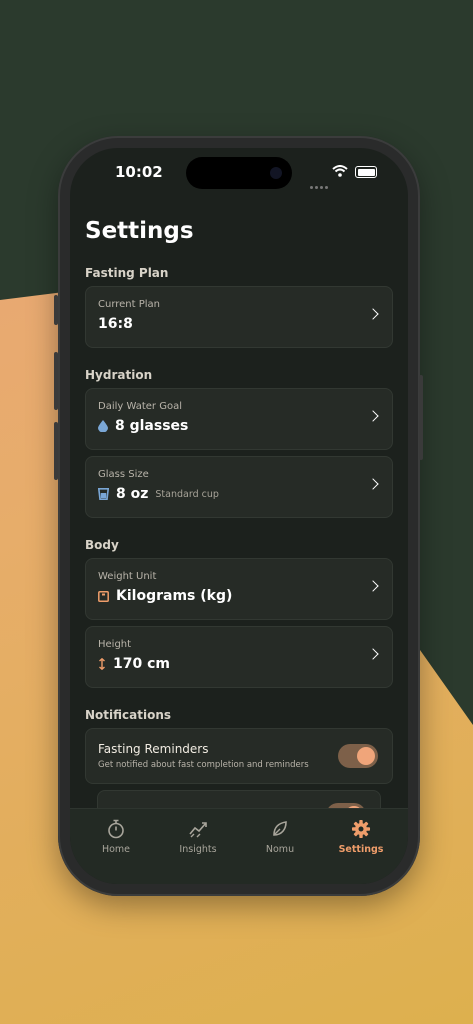 This screenshot has height=1024, width=473. I want to click on stopwatch-icon, so click(116, 829).